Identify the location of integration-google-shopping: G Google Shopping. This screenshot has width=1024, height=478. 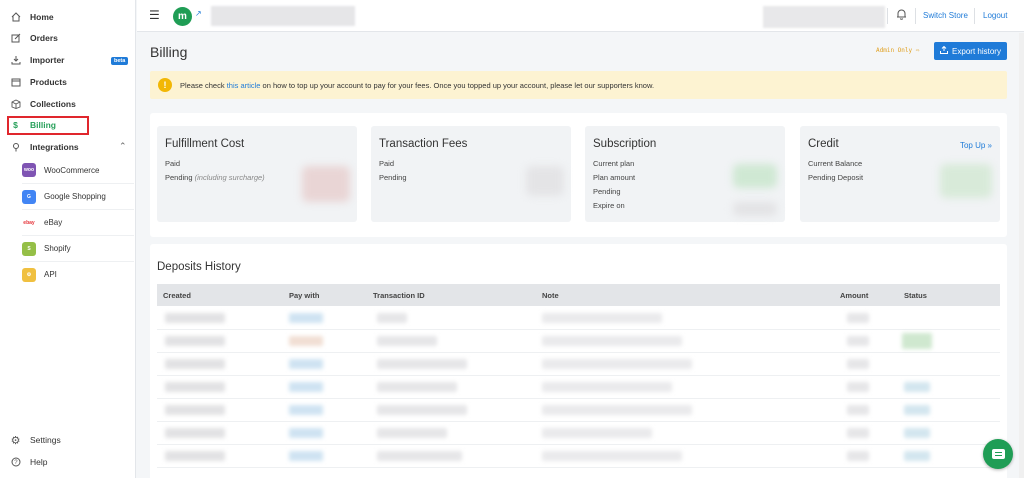
(78, 196).